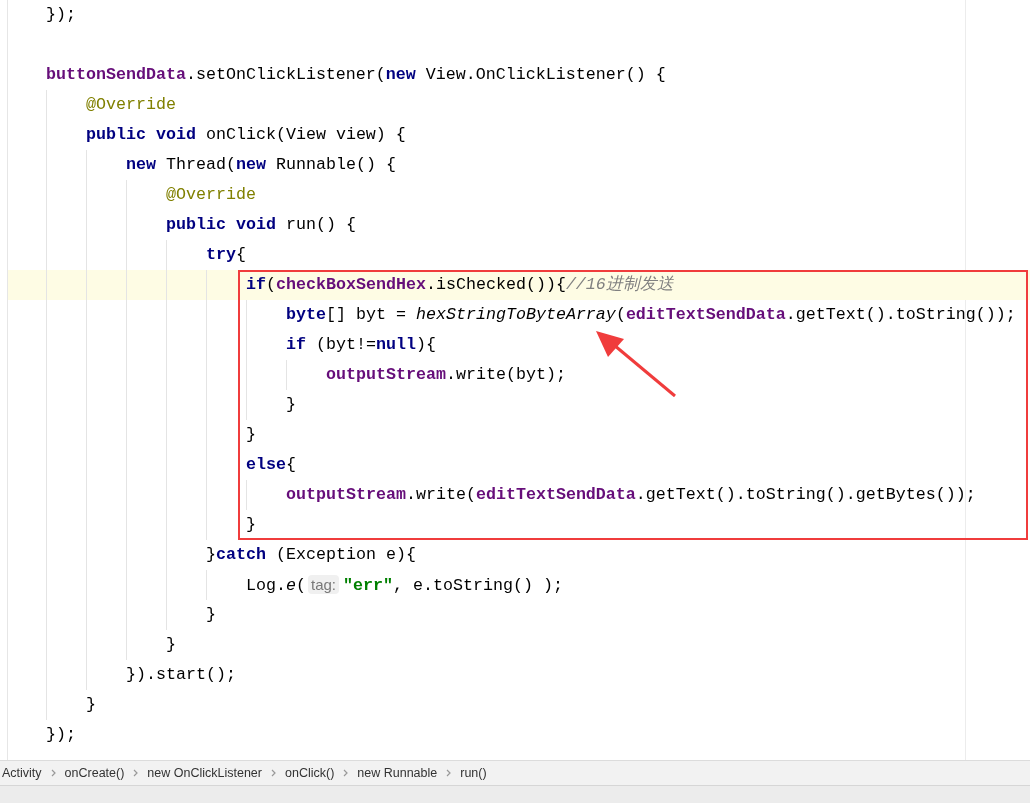  I want to click on code-keyword: null, so click(395, 344).